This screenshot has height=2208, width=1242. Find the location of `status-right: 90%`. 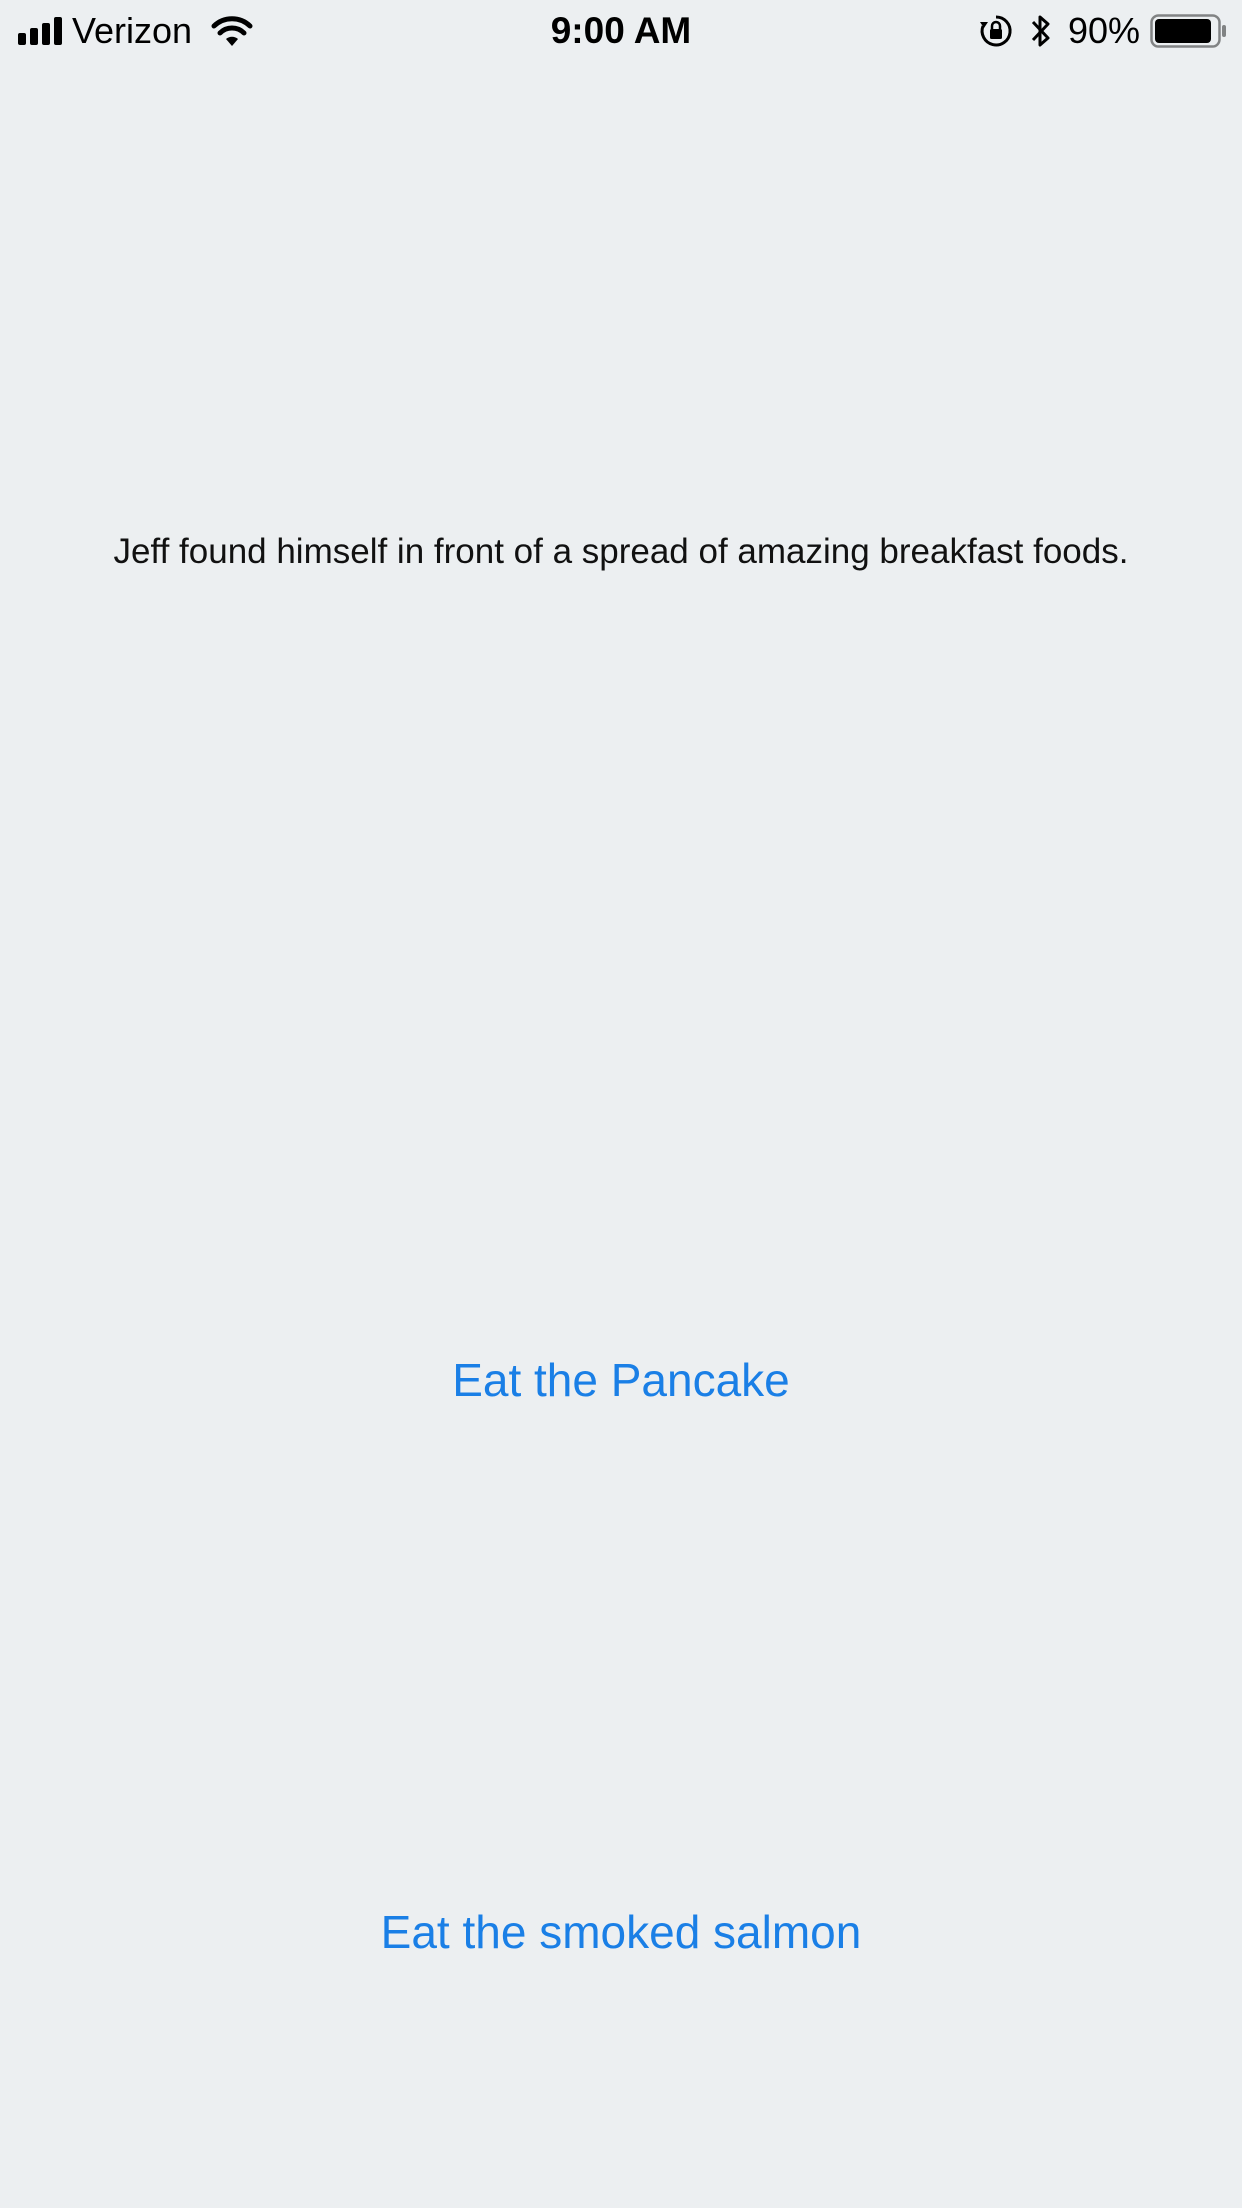

status-right: 90% is located at coordinates (1103, 31).